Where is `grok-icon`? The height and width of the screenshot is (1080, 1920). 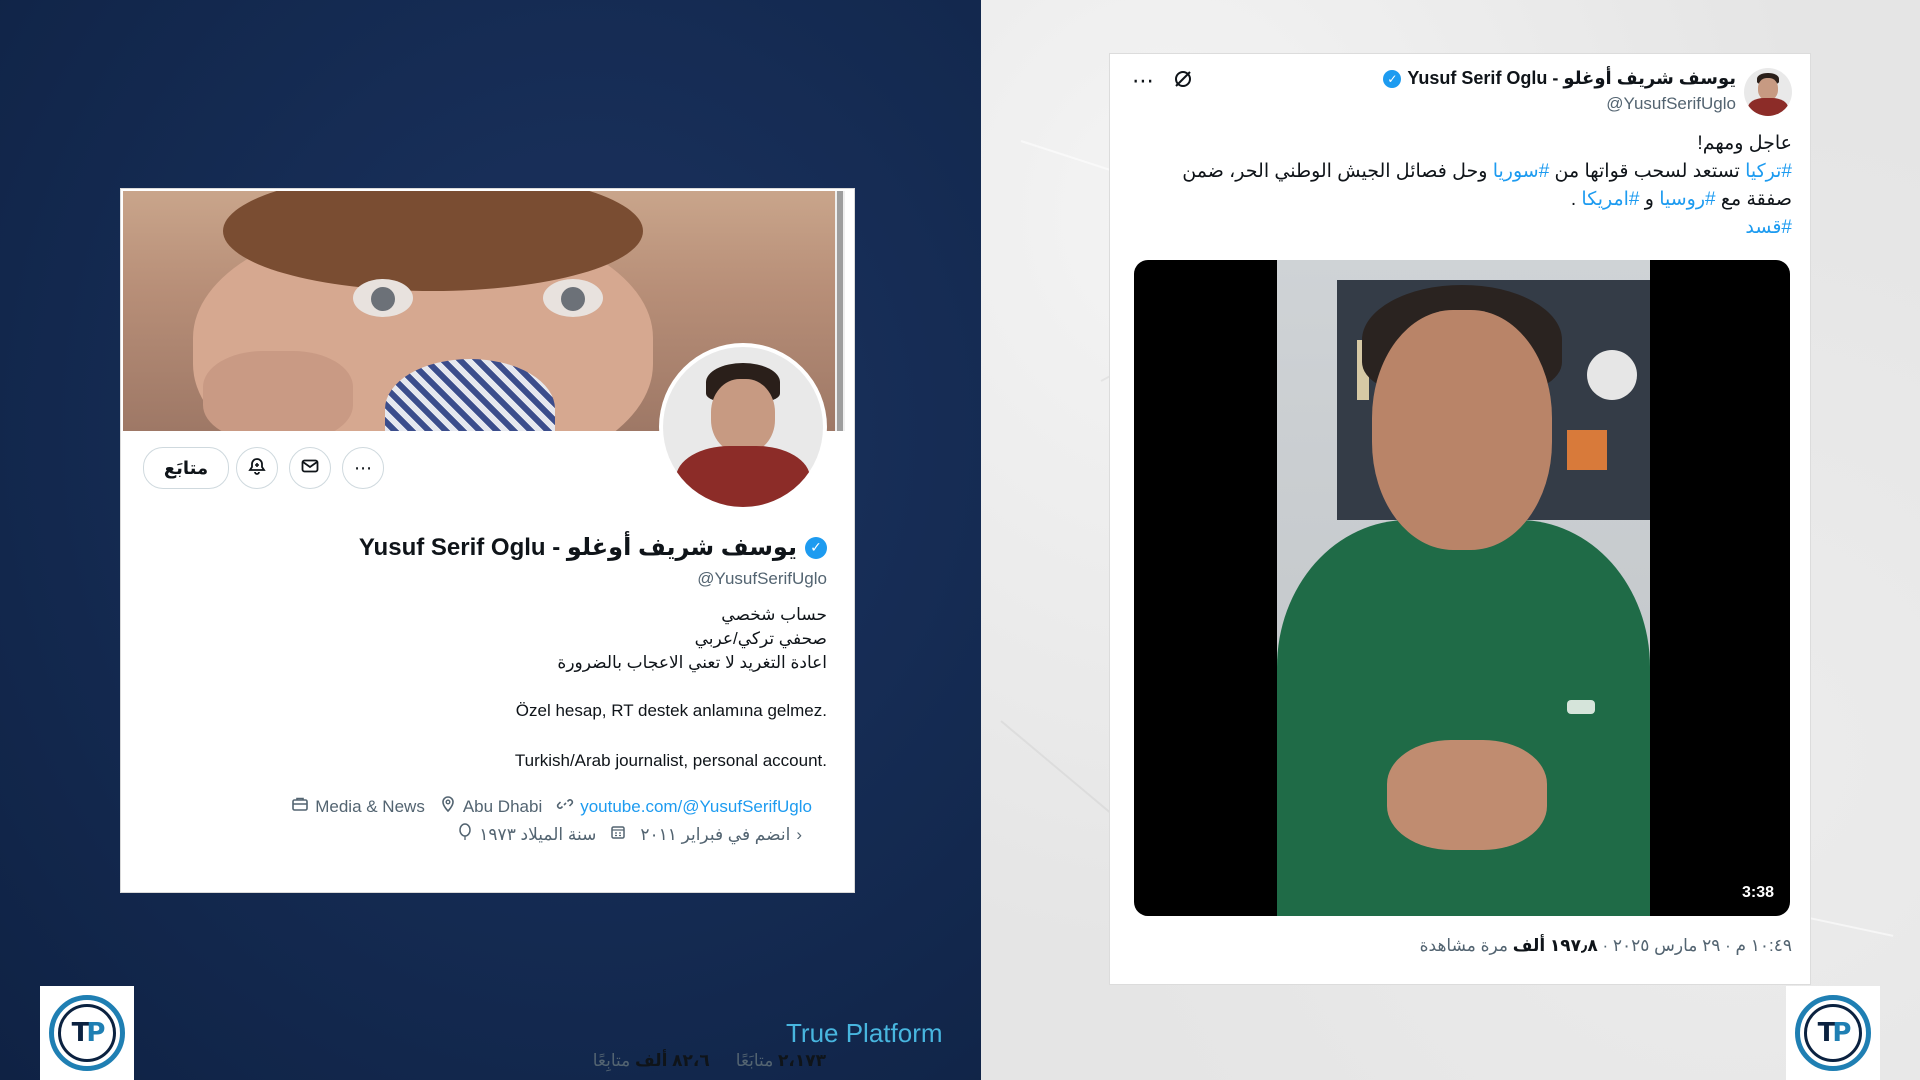
grok-icon is located at coordinates (1183, 82).